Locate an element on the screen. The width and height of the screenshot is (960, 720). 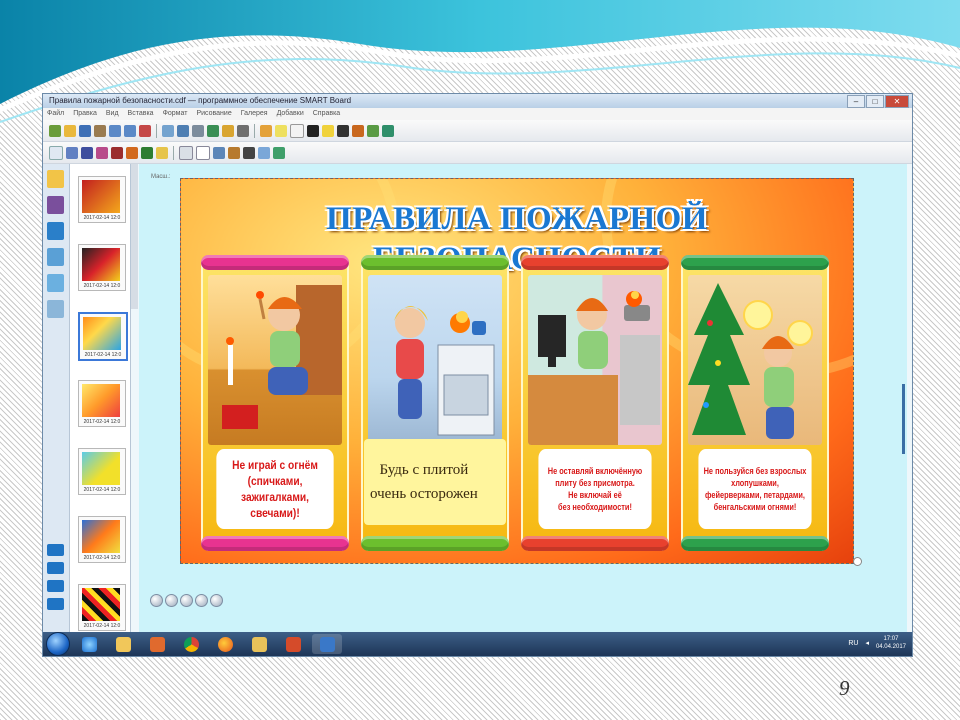
select-icon is located at coordinates (56, 152).